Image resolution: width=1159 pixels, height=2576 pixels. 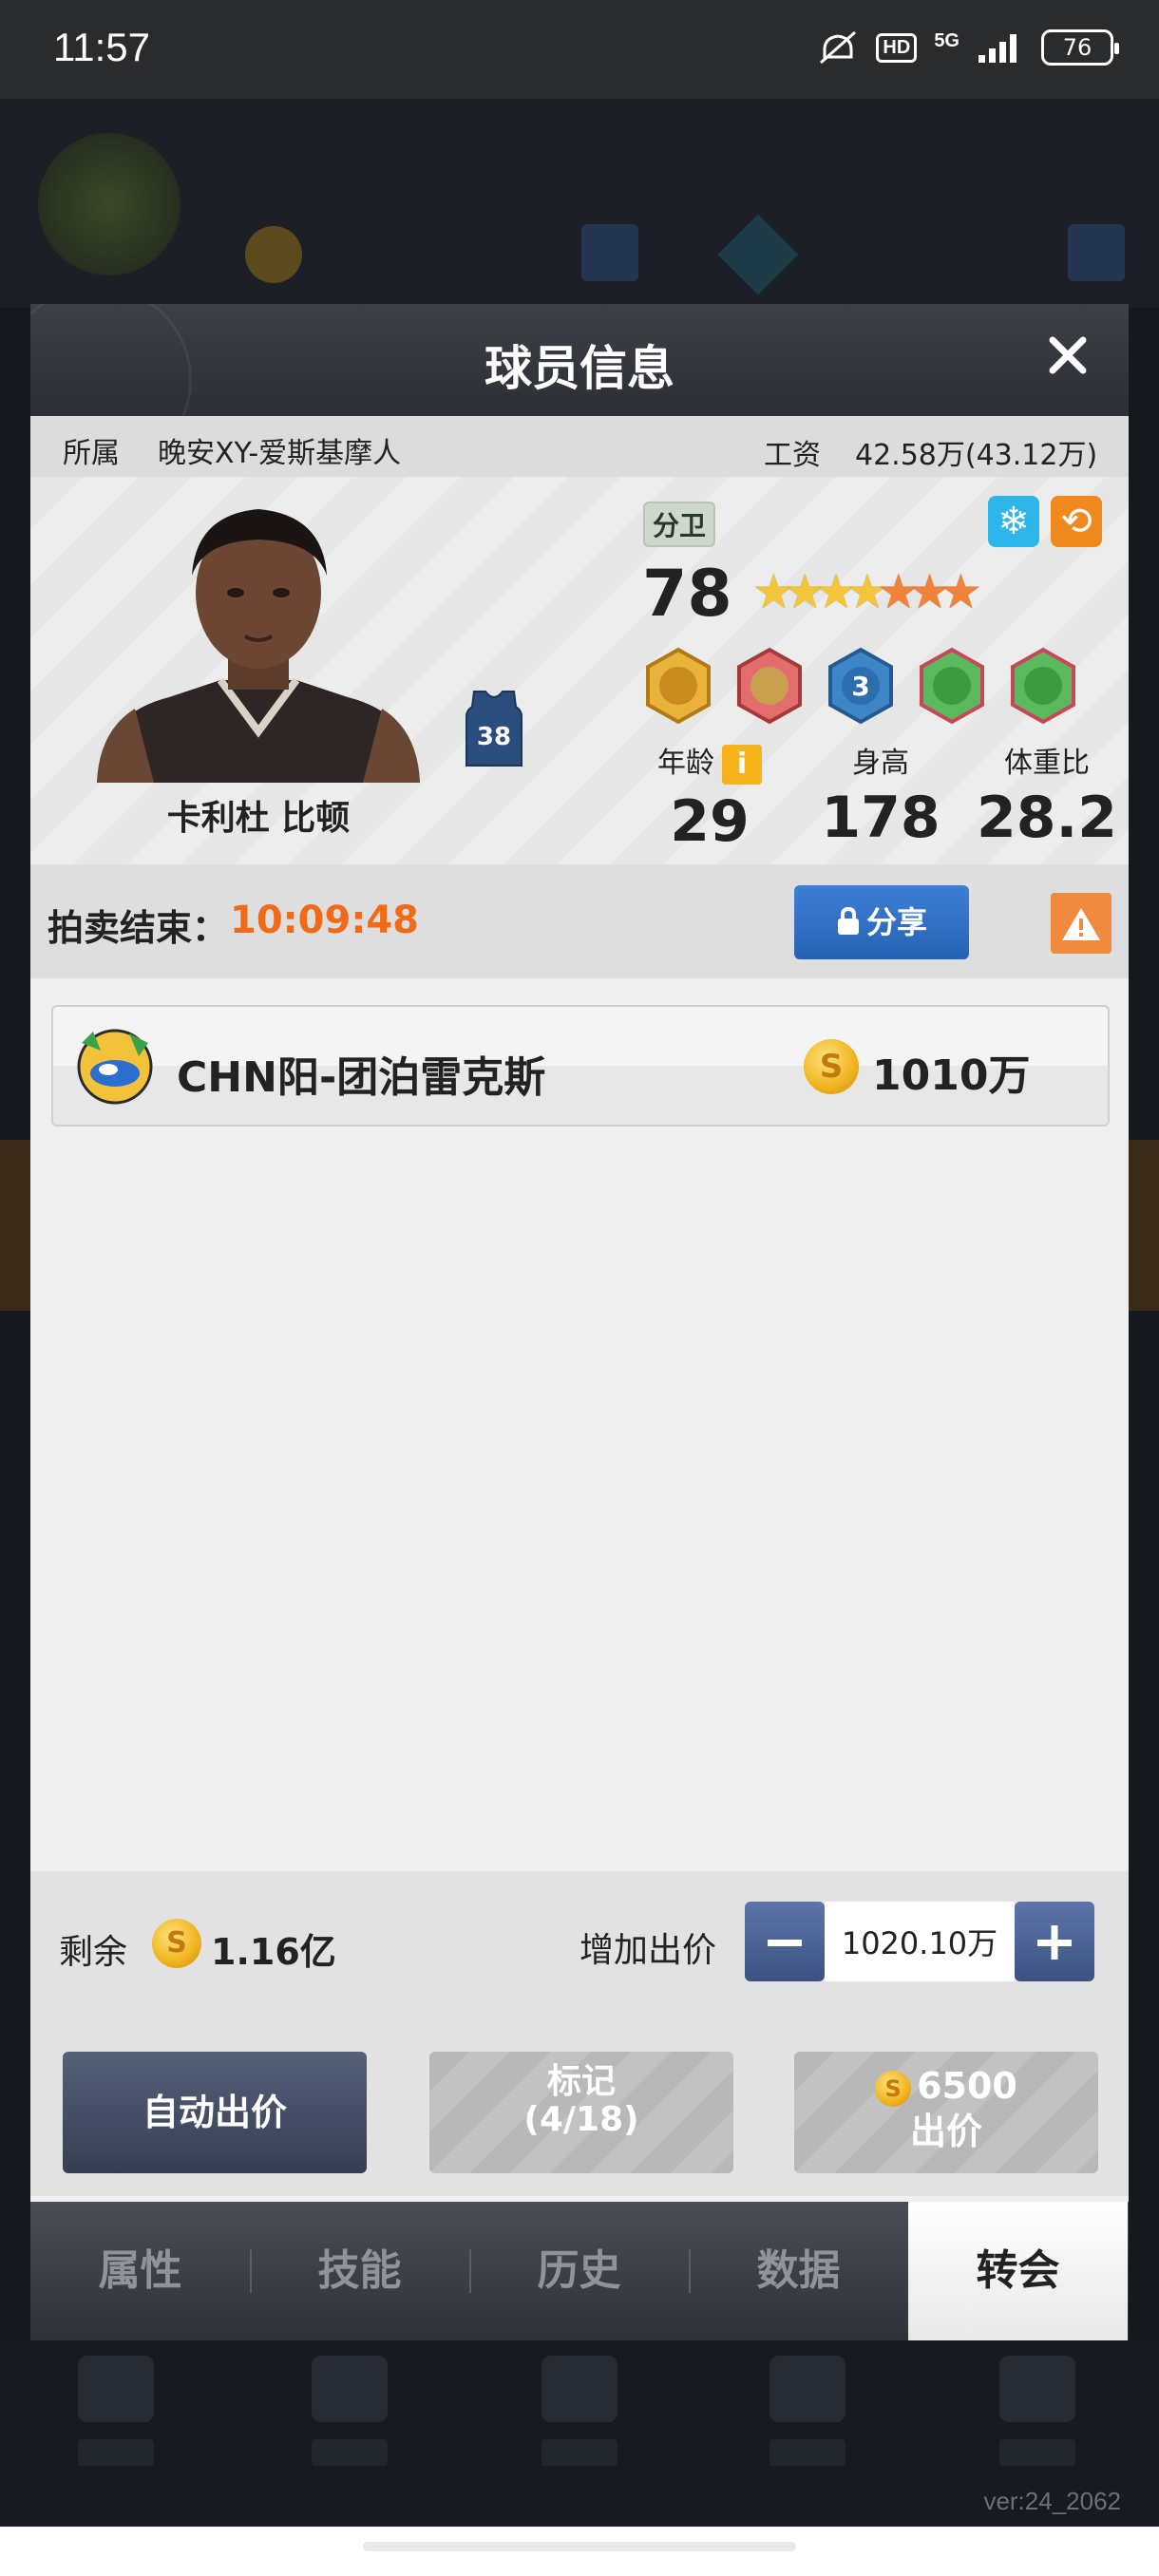 I want to click on mark-count: (4/18), so click(x=581, y=2119).